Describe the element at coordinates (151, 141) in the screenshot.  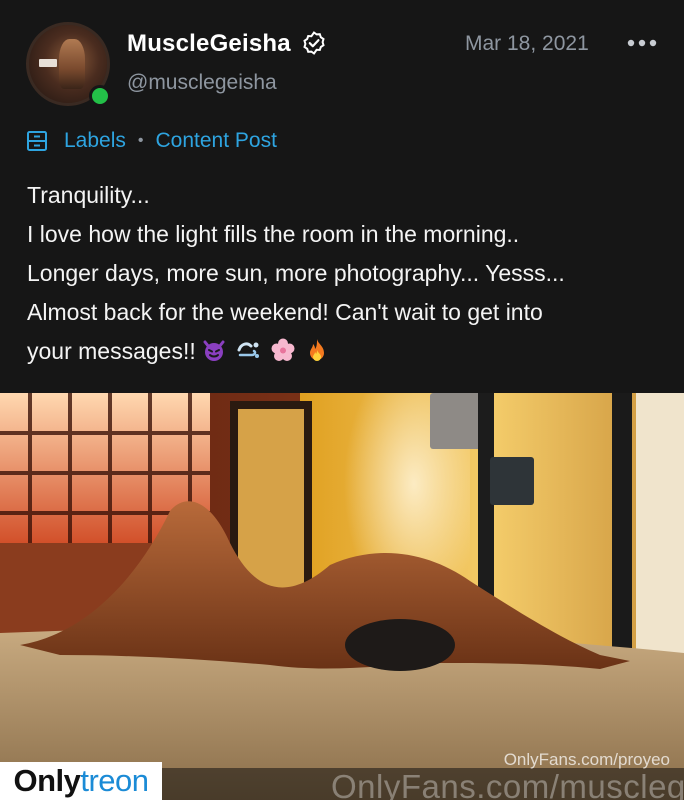
I see `labels-row: Labels • Content Post` at that location.